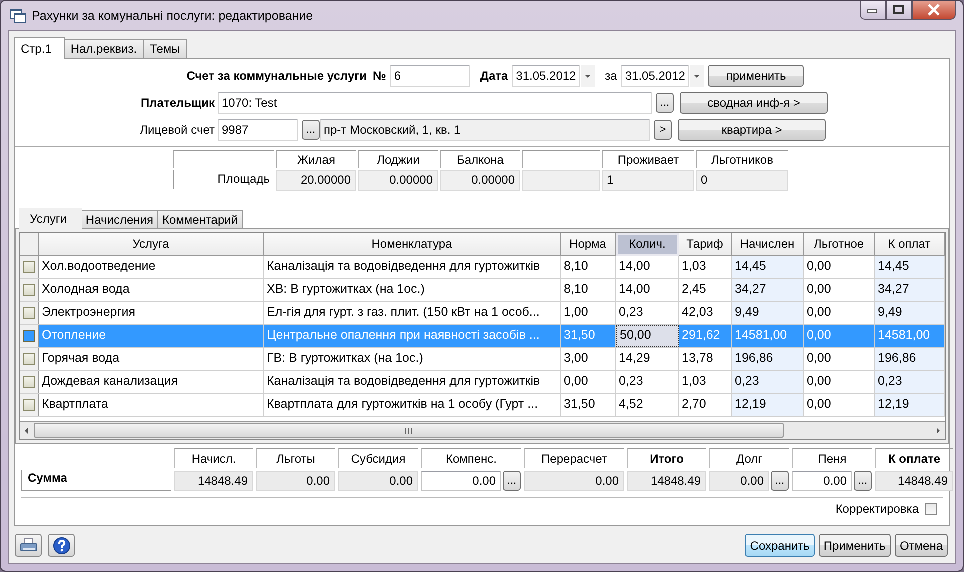 This screenshot has height=572, width=964. Describe the element at coordinates (768, 244) in the screenshot. I see `column-header: Начислен` at that location.